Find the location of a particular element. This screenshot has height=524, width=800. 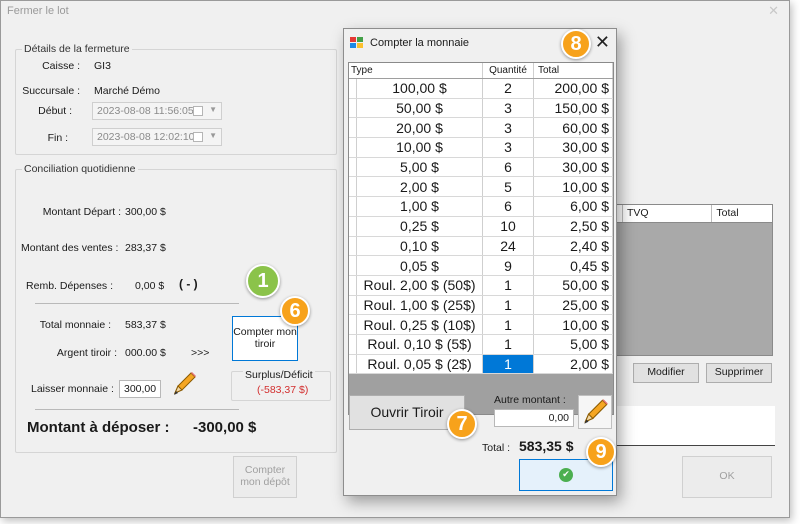

currency-row: 20,00 $3 60,00 $ is located at coordinates (481, 128).